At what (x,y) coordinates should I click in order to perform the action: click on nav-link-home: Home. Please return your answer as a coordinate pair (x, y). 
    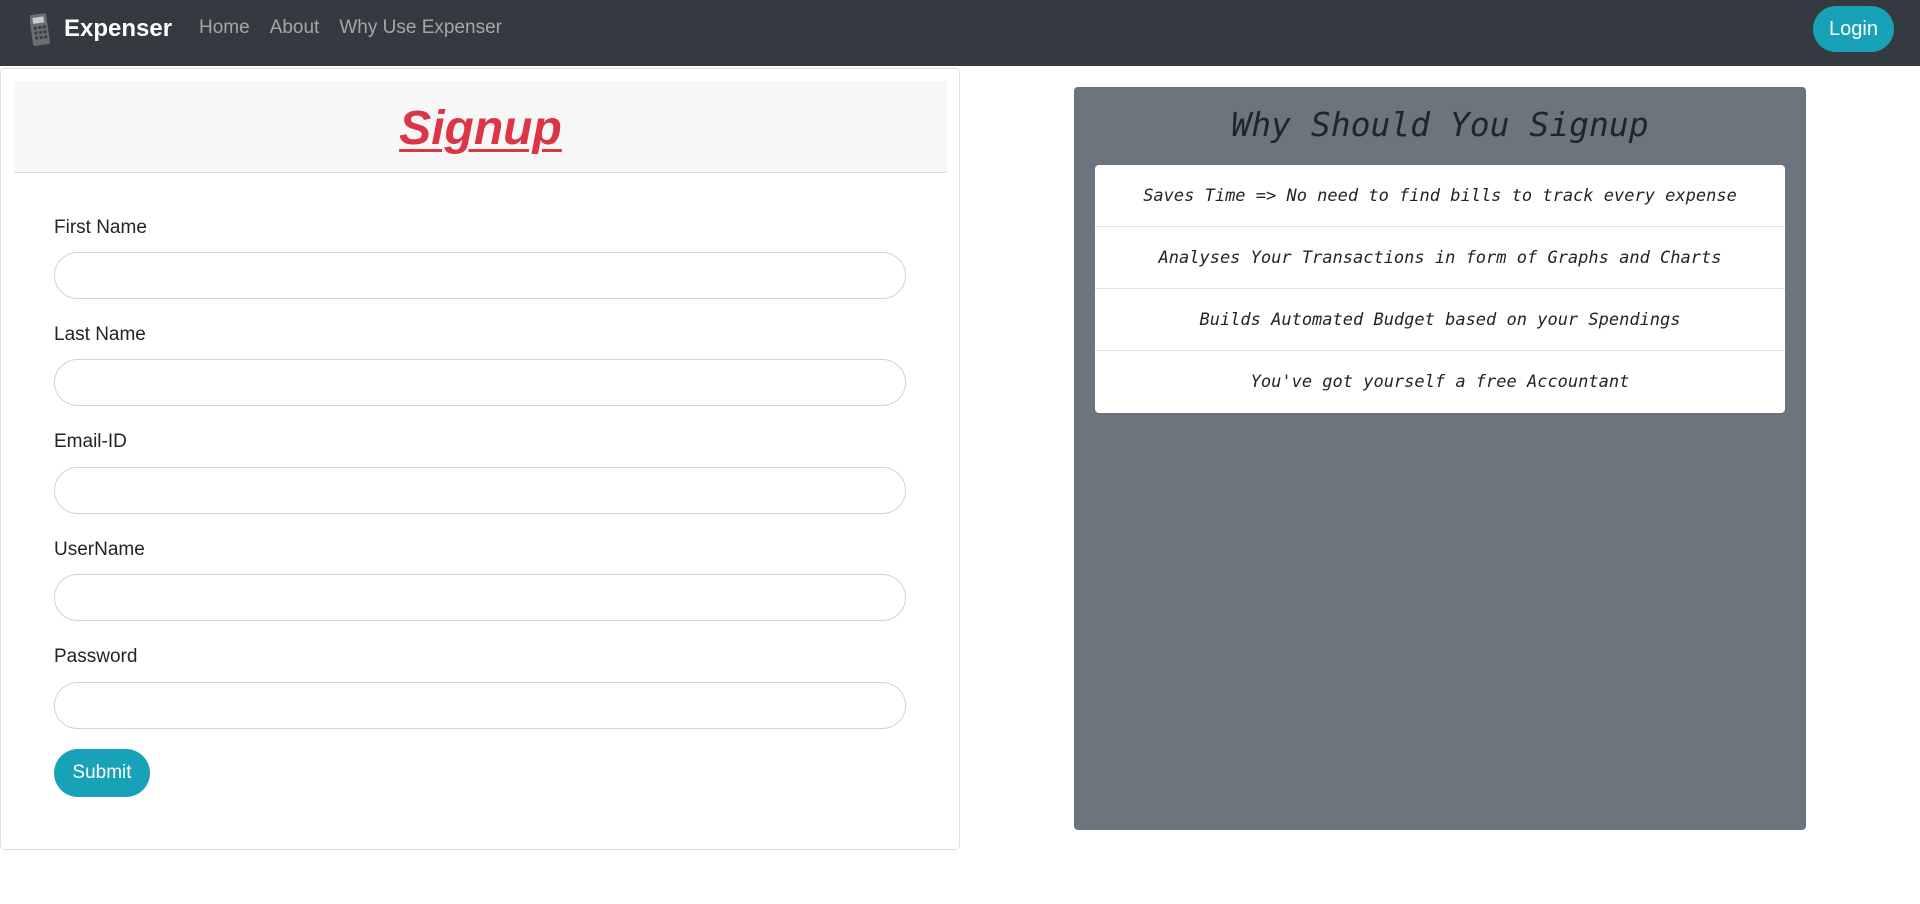
    Looking at the image, I should click on (224, 28).